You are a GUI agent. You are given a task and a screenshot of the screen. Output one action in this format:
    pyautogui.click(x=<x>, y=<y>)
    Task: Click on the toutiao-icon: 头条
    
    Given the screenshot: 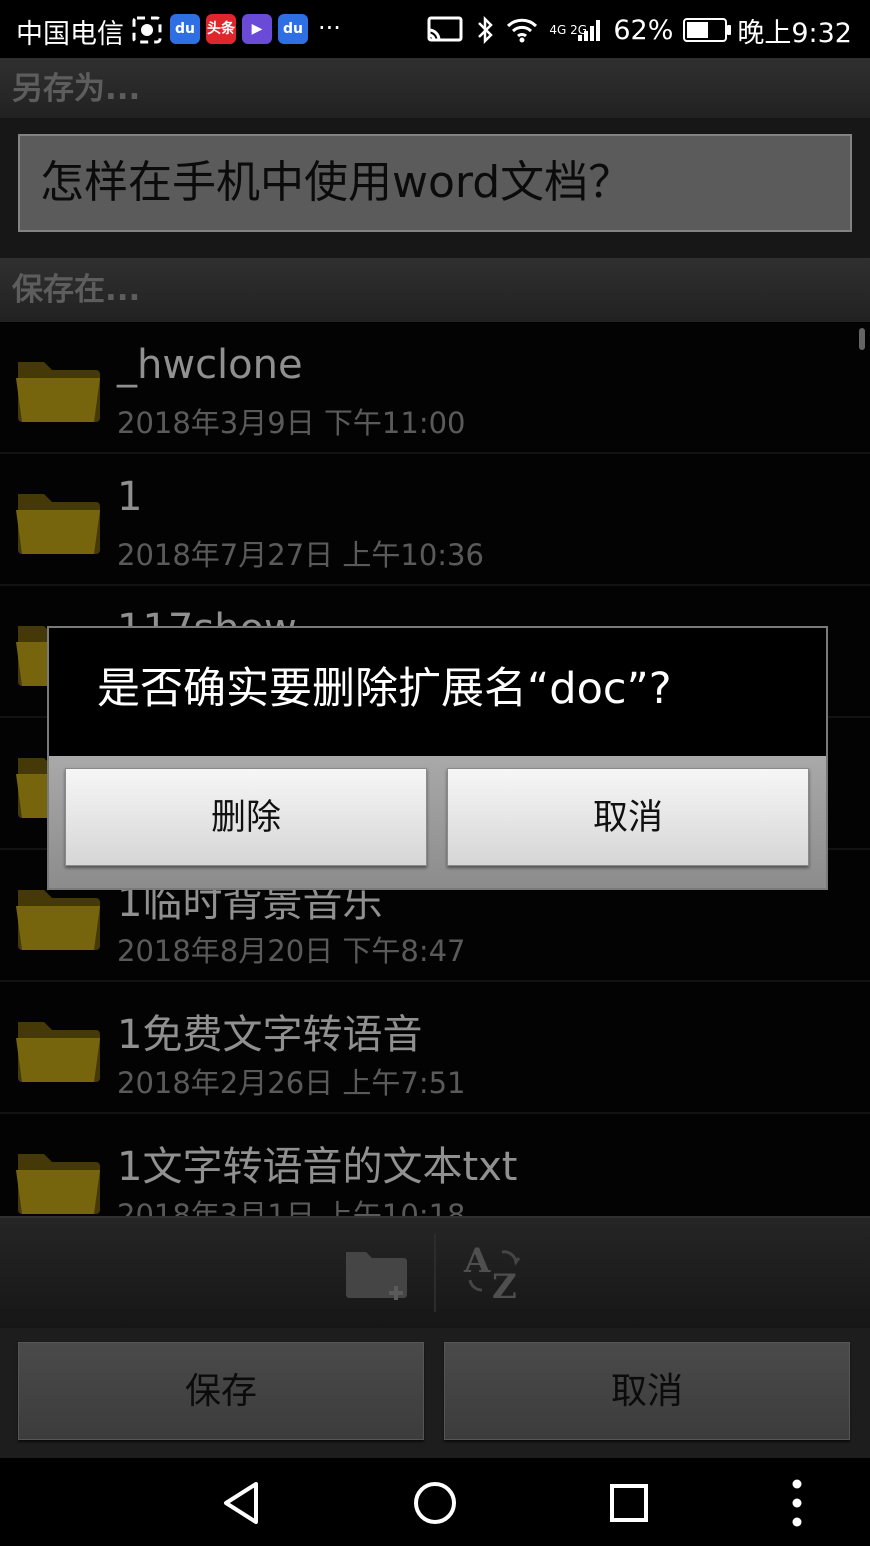 What is the action you would take?
    pyautogui.click(x=221, y=29)
    